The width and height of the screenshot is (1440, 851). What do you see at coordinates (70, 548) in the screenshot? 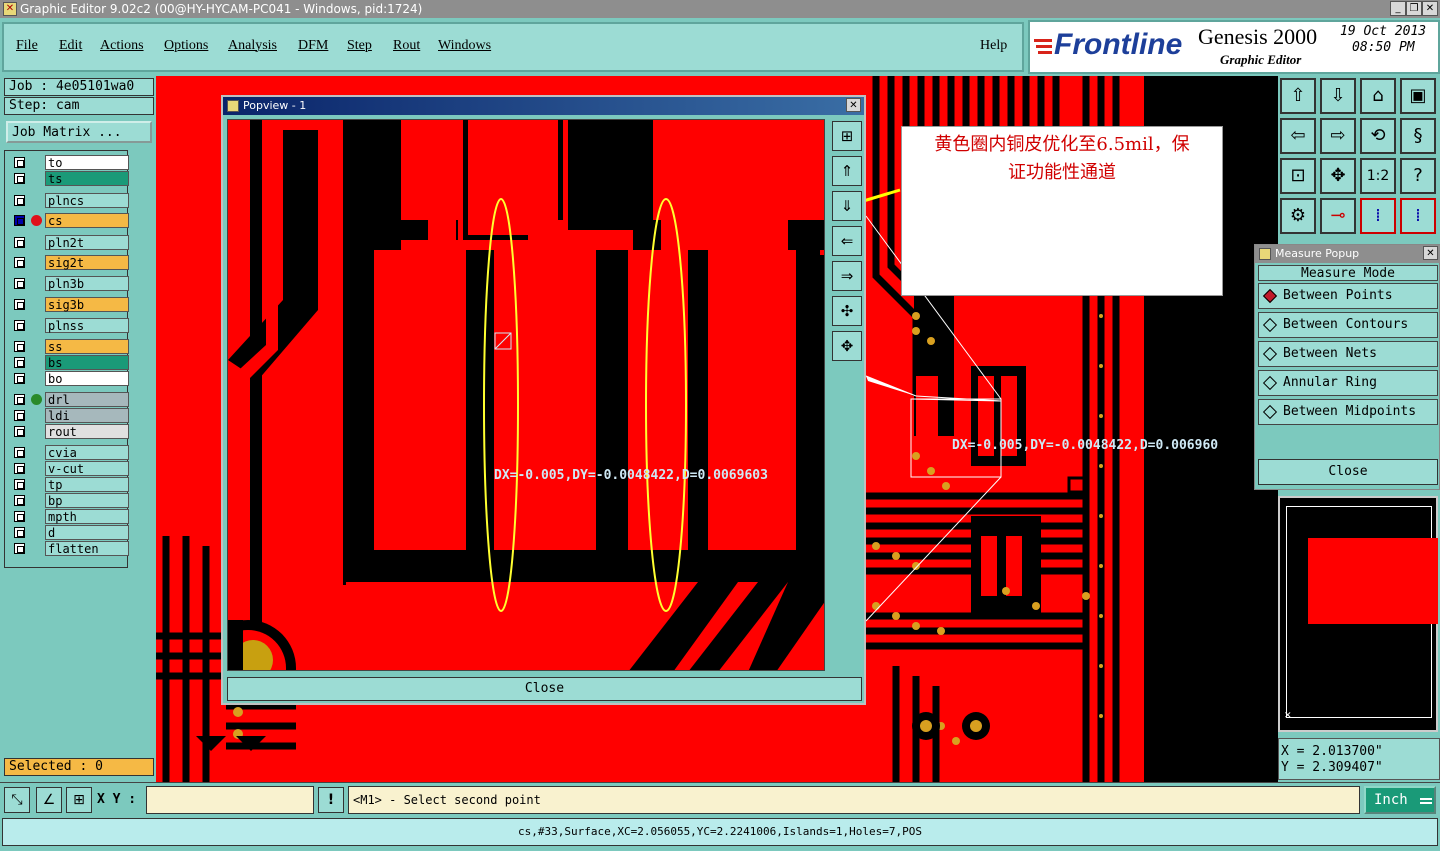
I see `layer-row-flatten: flatten` at bounding box center [70, 548].